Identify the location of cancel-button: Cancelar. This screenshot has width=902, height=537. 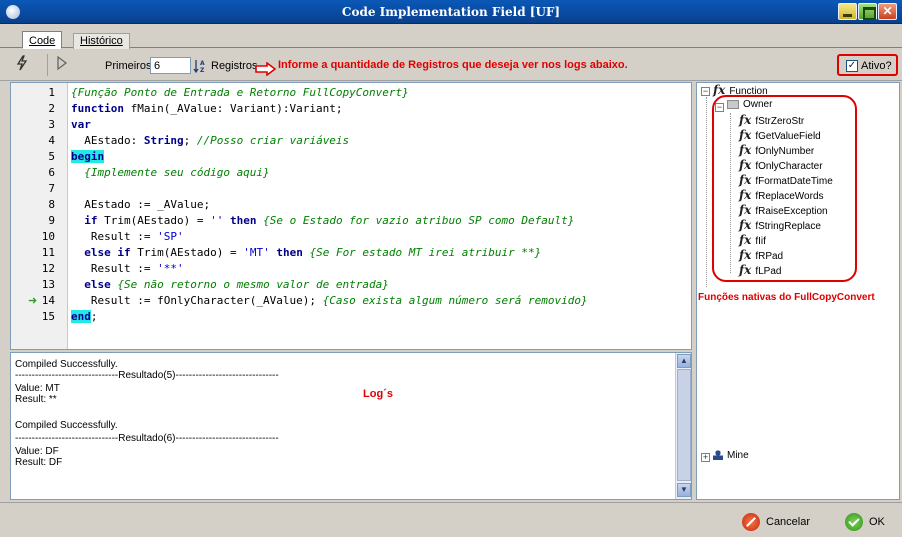
(782, 522).